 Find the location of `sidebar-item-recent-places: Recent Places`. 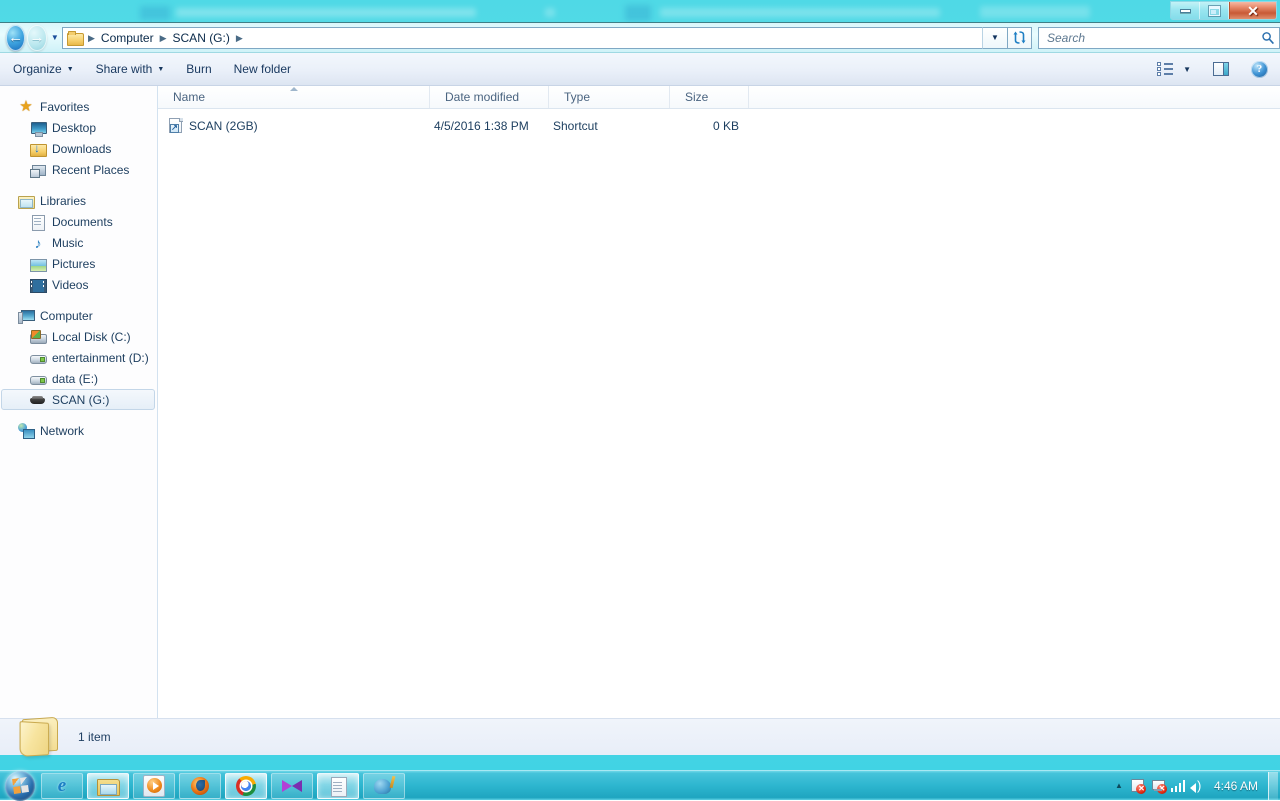

sidebar-item-recent-places: Recent Places is located at coordinates (78, 169).